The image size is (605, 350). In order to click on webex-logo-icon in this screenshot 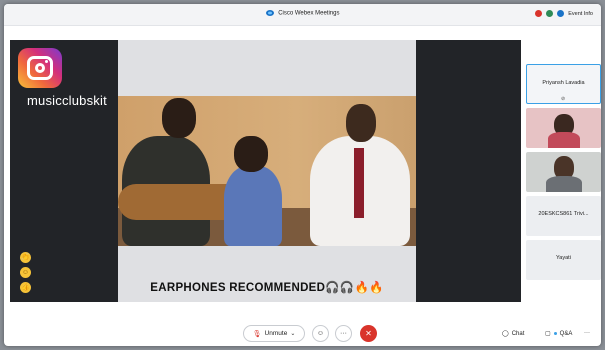, I will do `click(269, 13)`.